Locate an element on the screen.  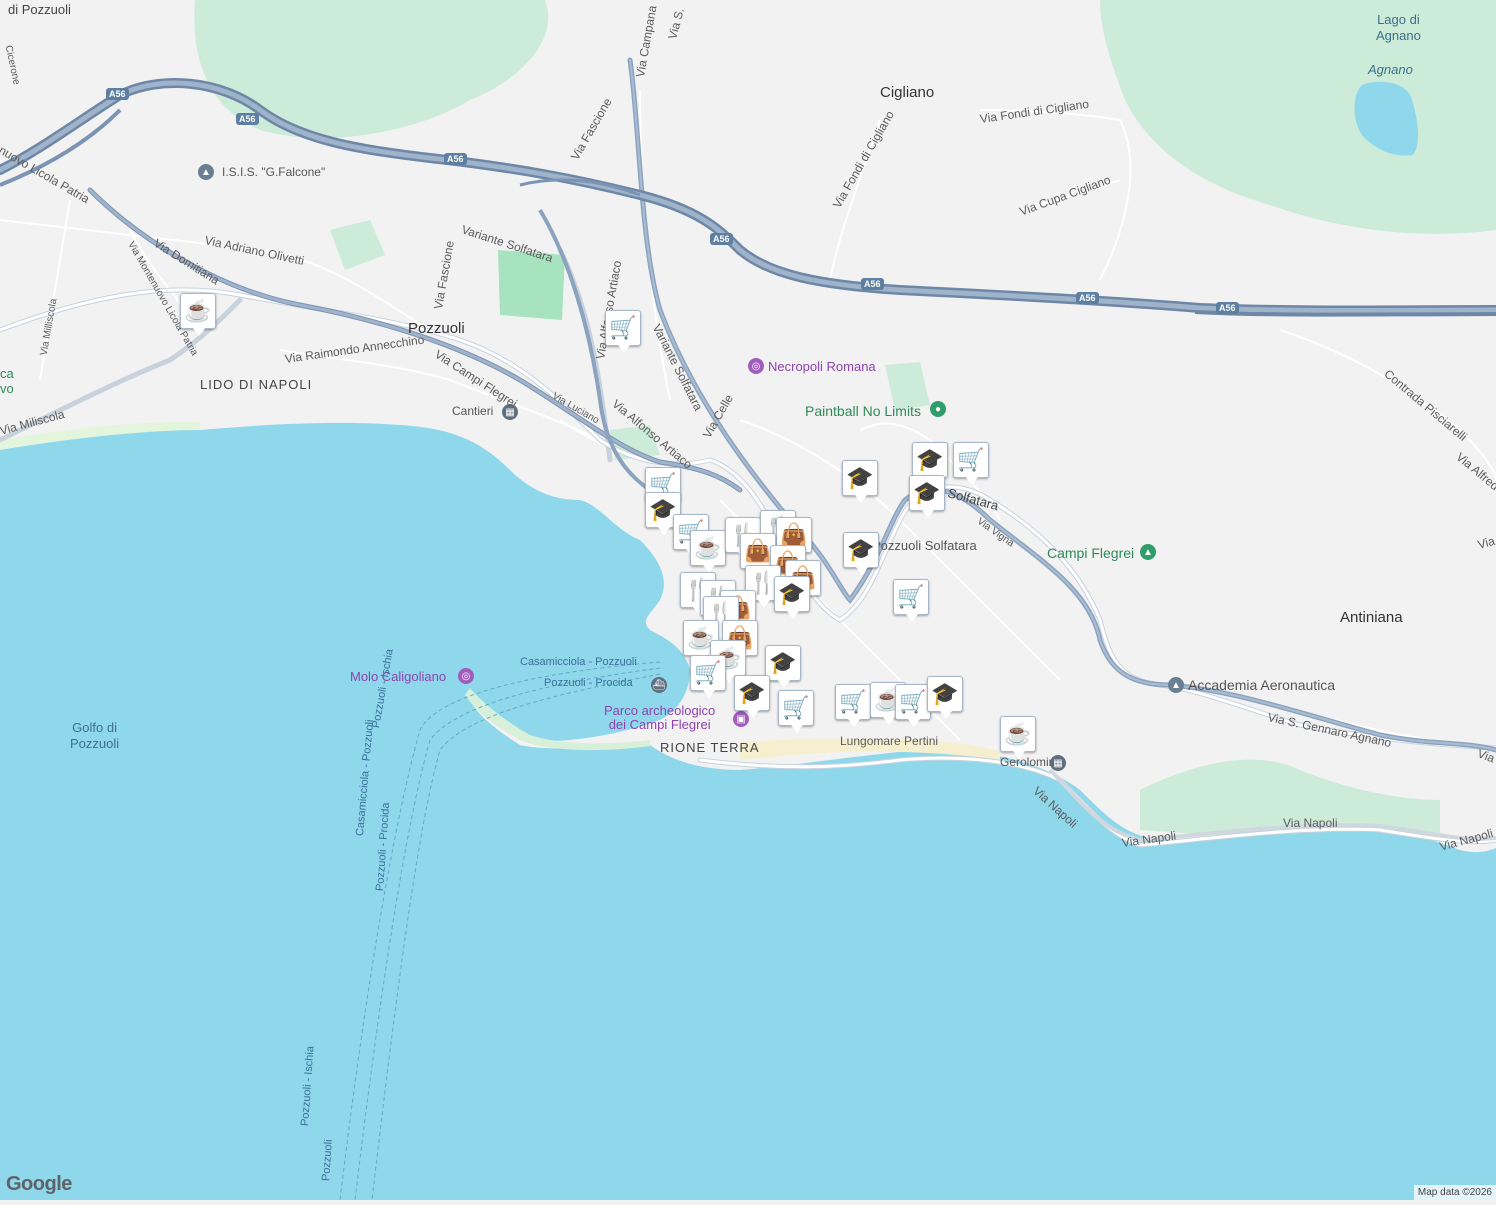
map-attribution: Map data ©2026 is located at coordinates (1454, 1192).